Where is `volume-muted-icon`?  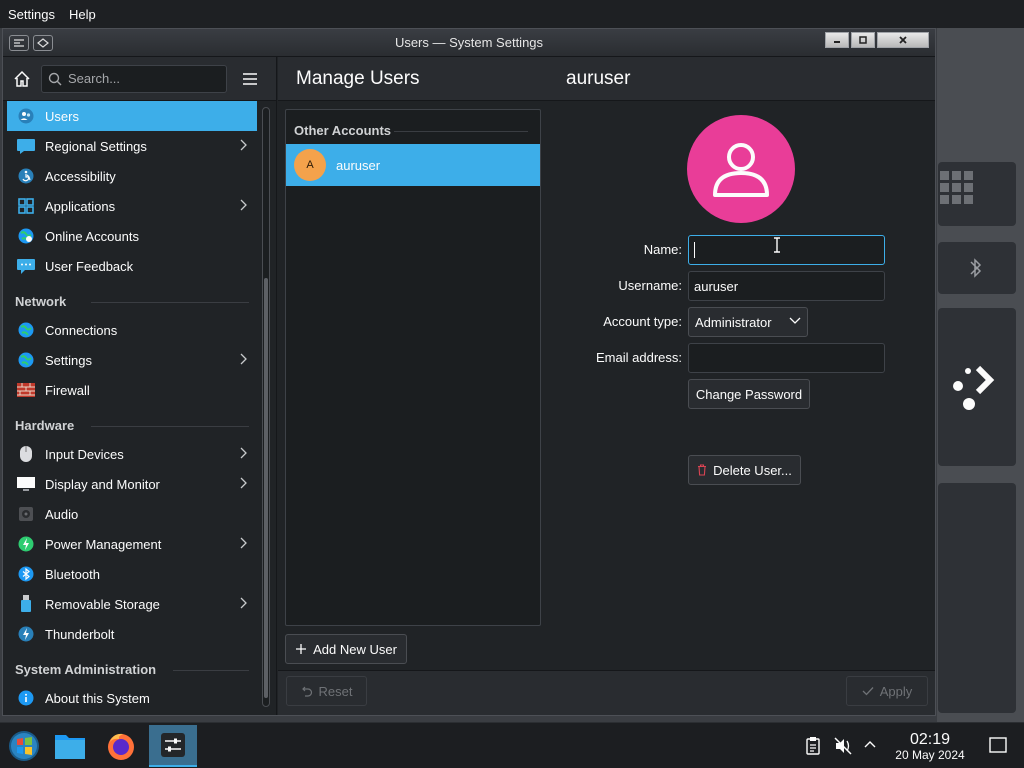 volume-muted-icon is located at coordinates (843, 746).